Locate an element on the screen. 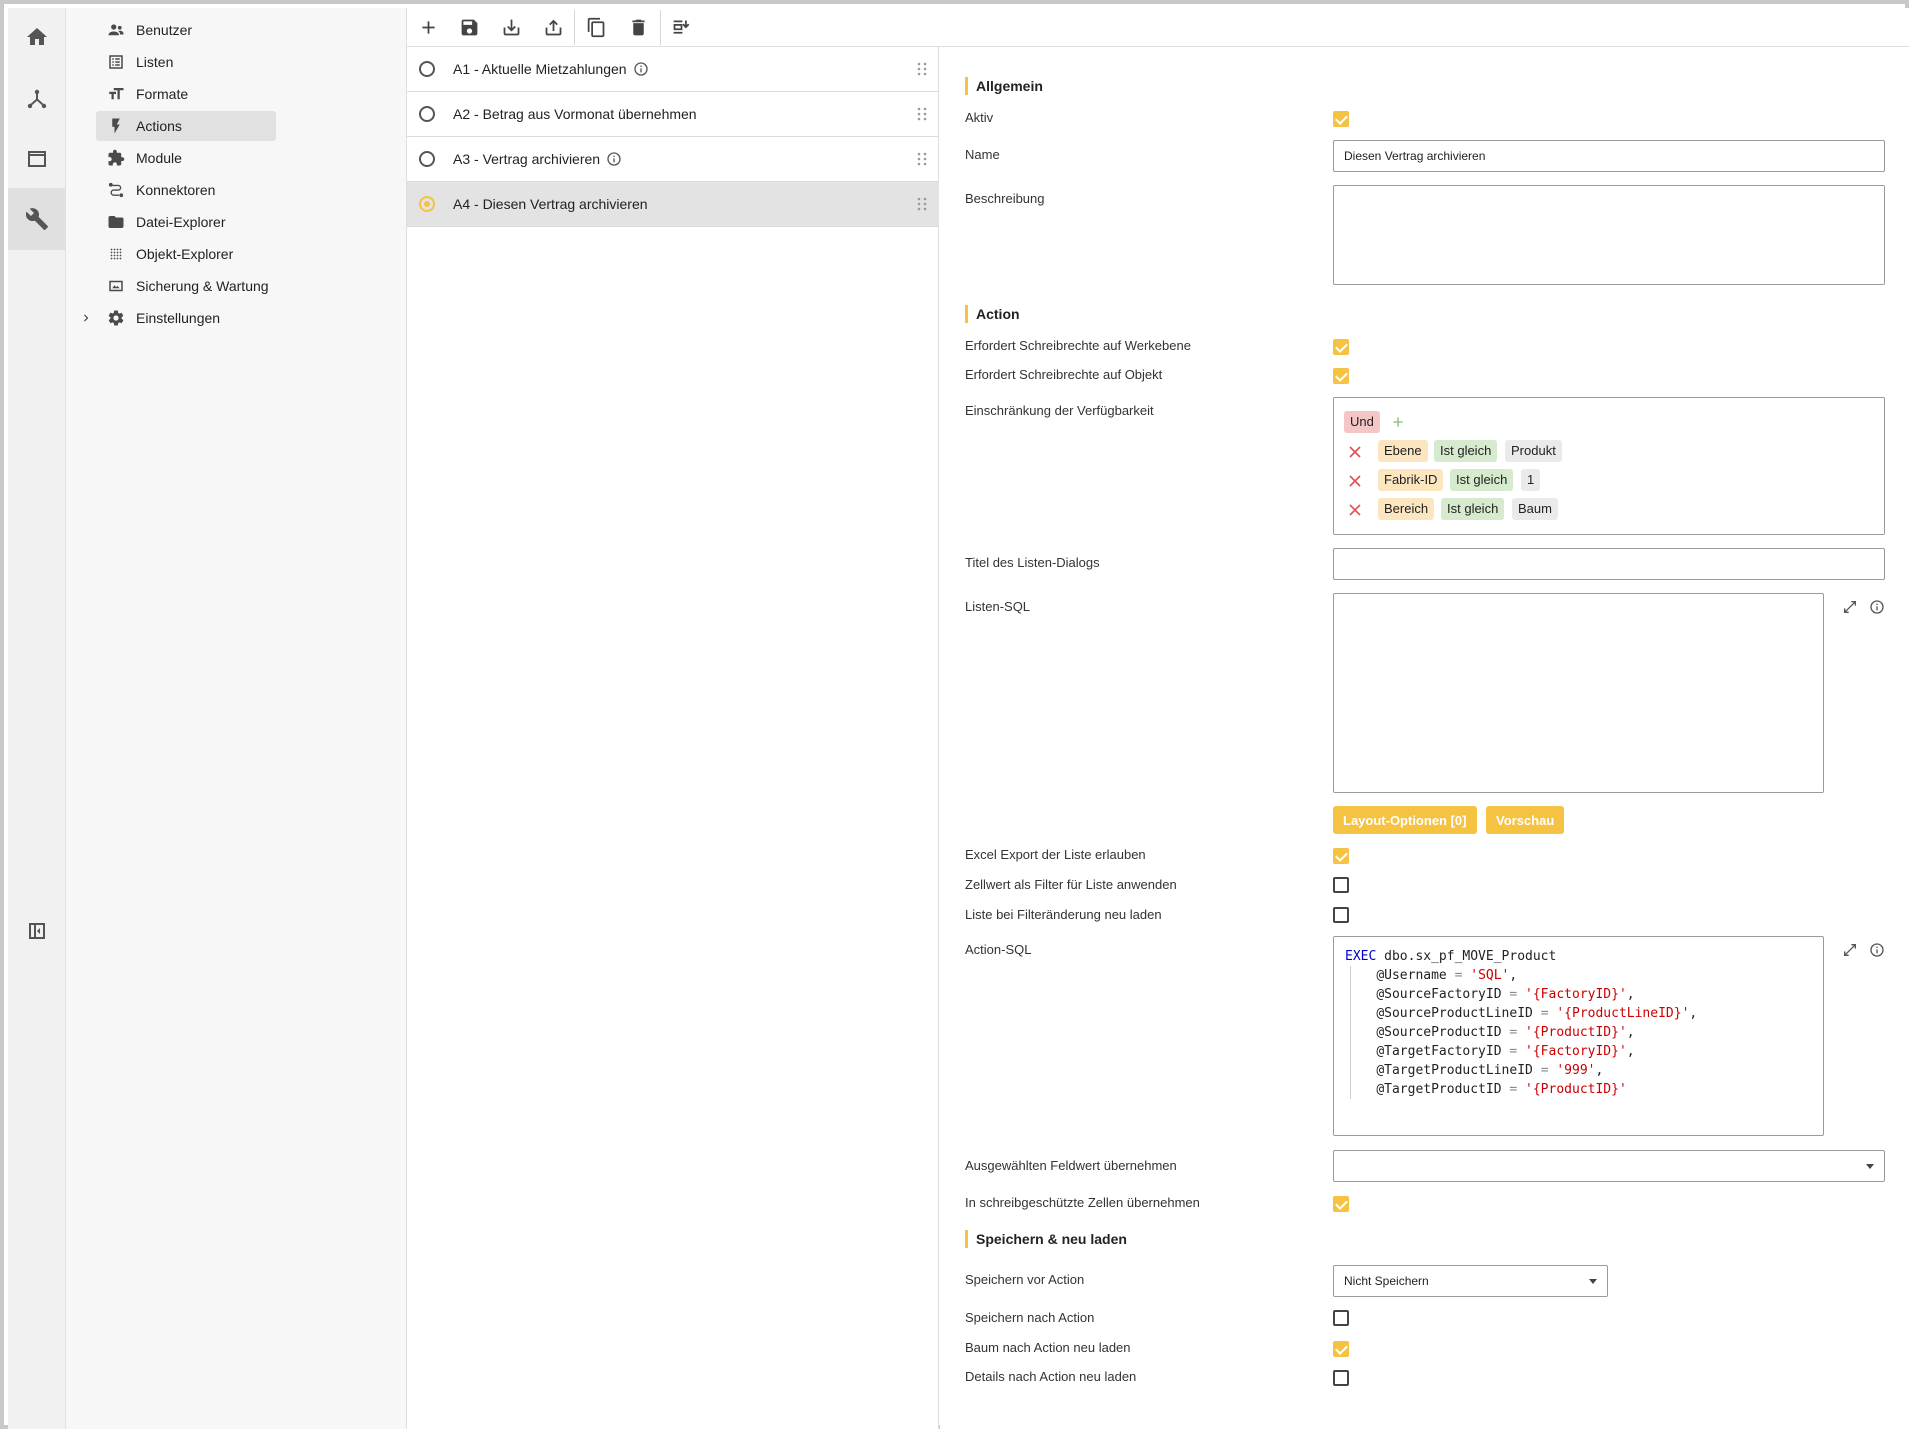 This screenshot has height=1429, width=1909. download-icon is located at coordinates (511, 27).